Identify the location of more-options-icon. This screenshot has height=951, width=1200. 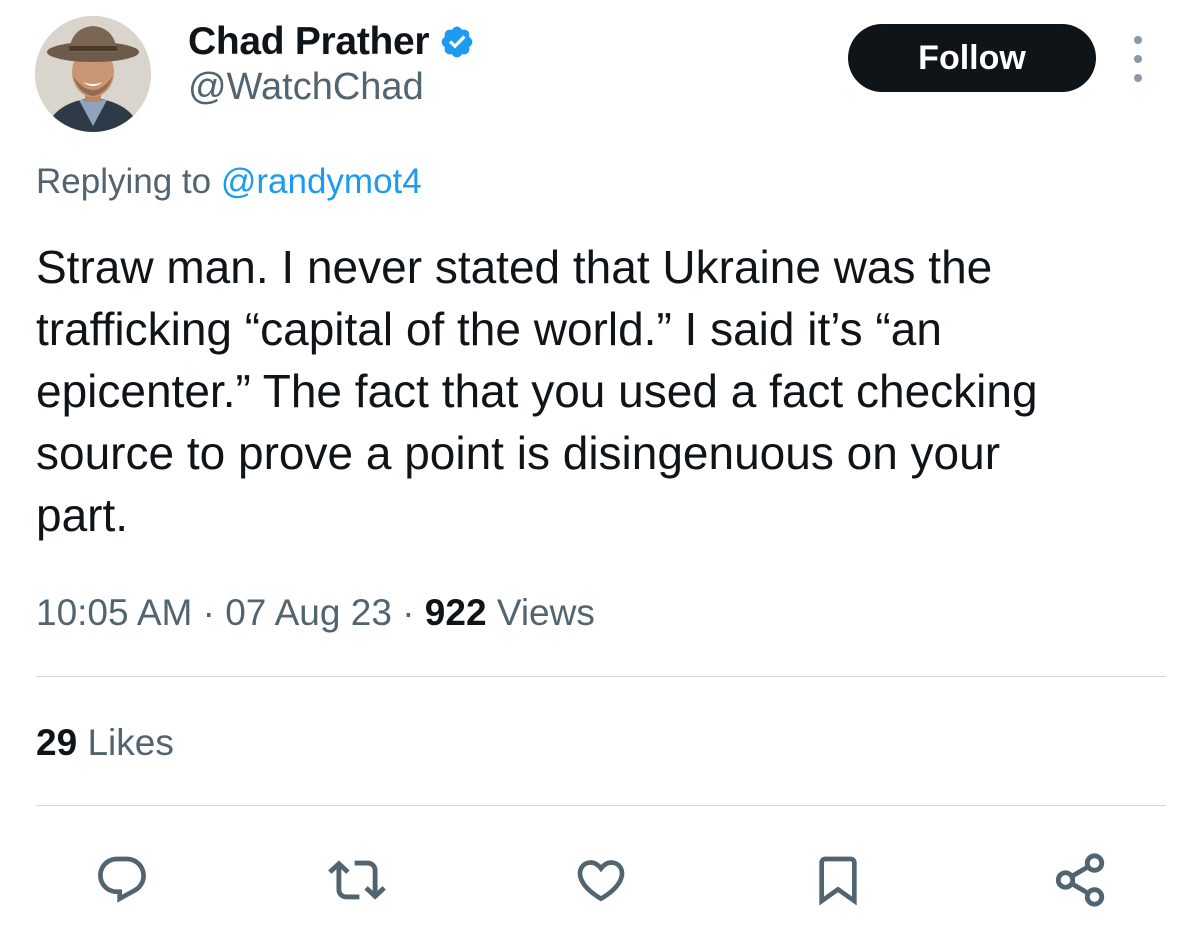
(1138, 59).